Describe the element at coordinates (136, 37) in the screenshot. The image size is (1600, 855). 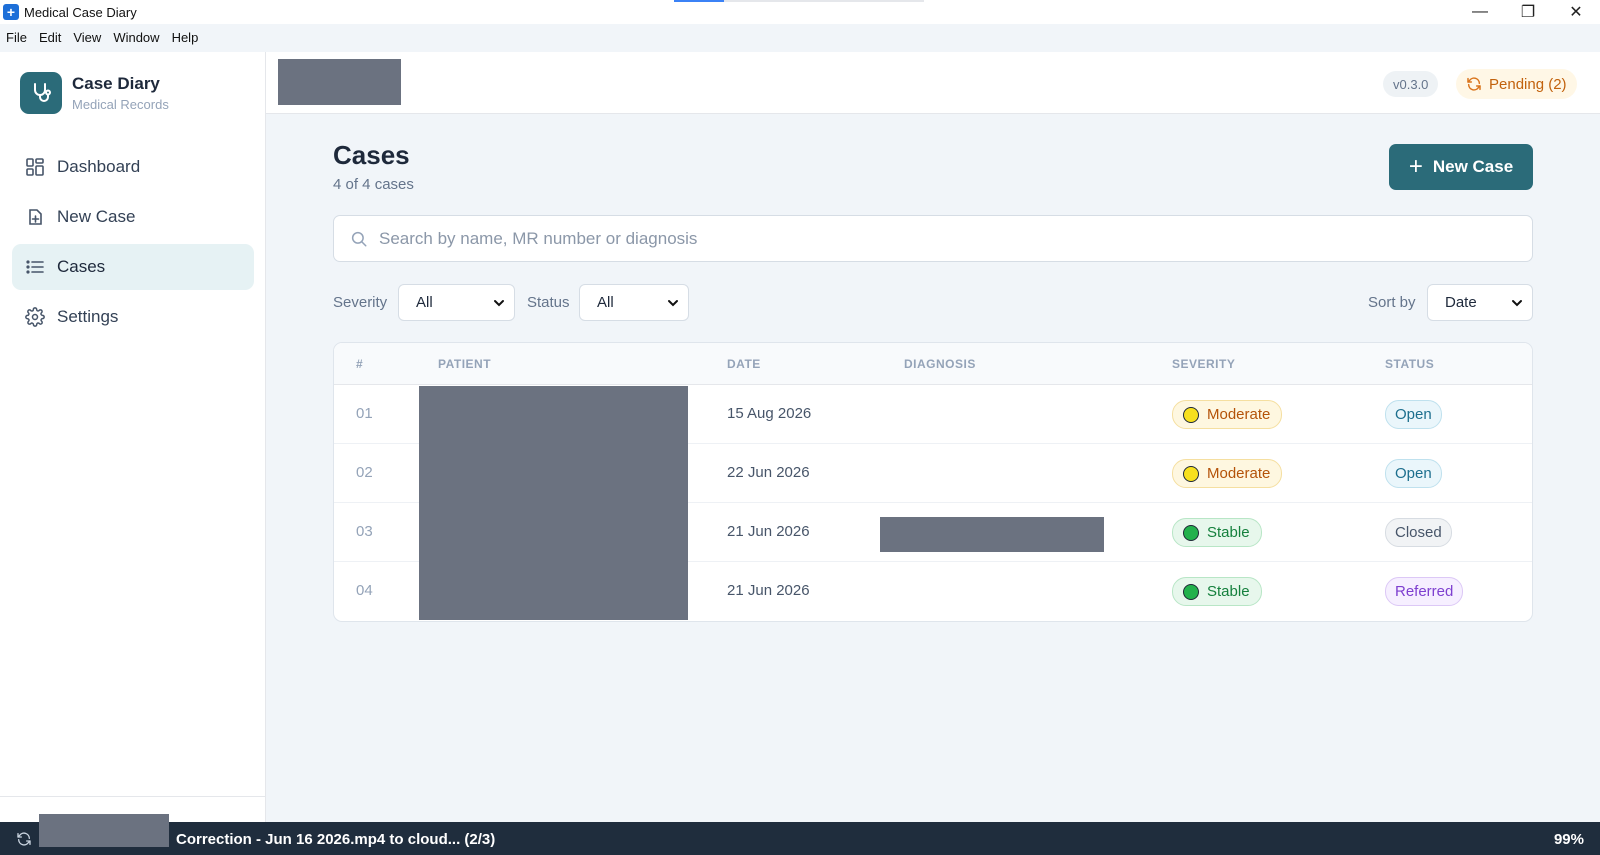
I see `menu-window: Window` at that location.